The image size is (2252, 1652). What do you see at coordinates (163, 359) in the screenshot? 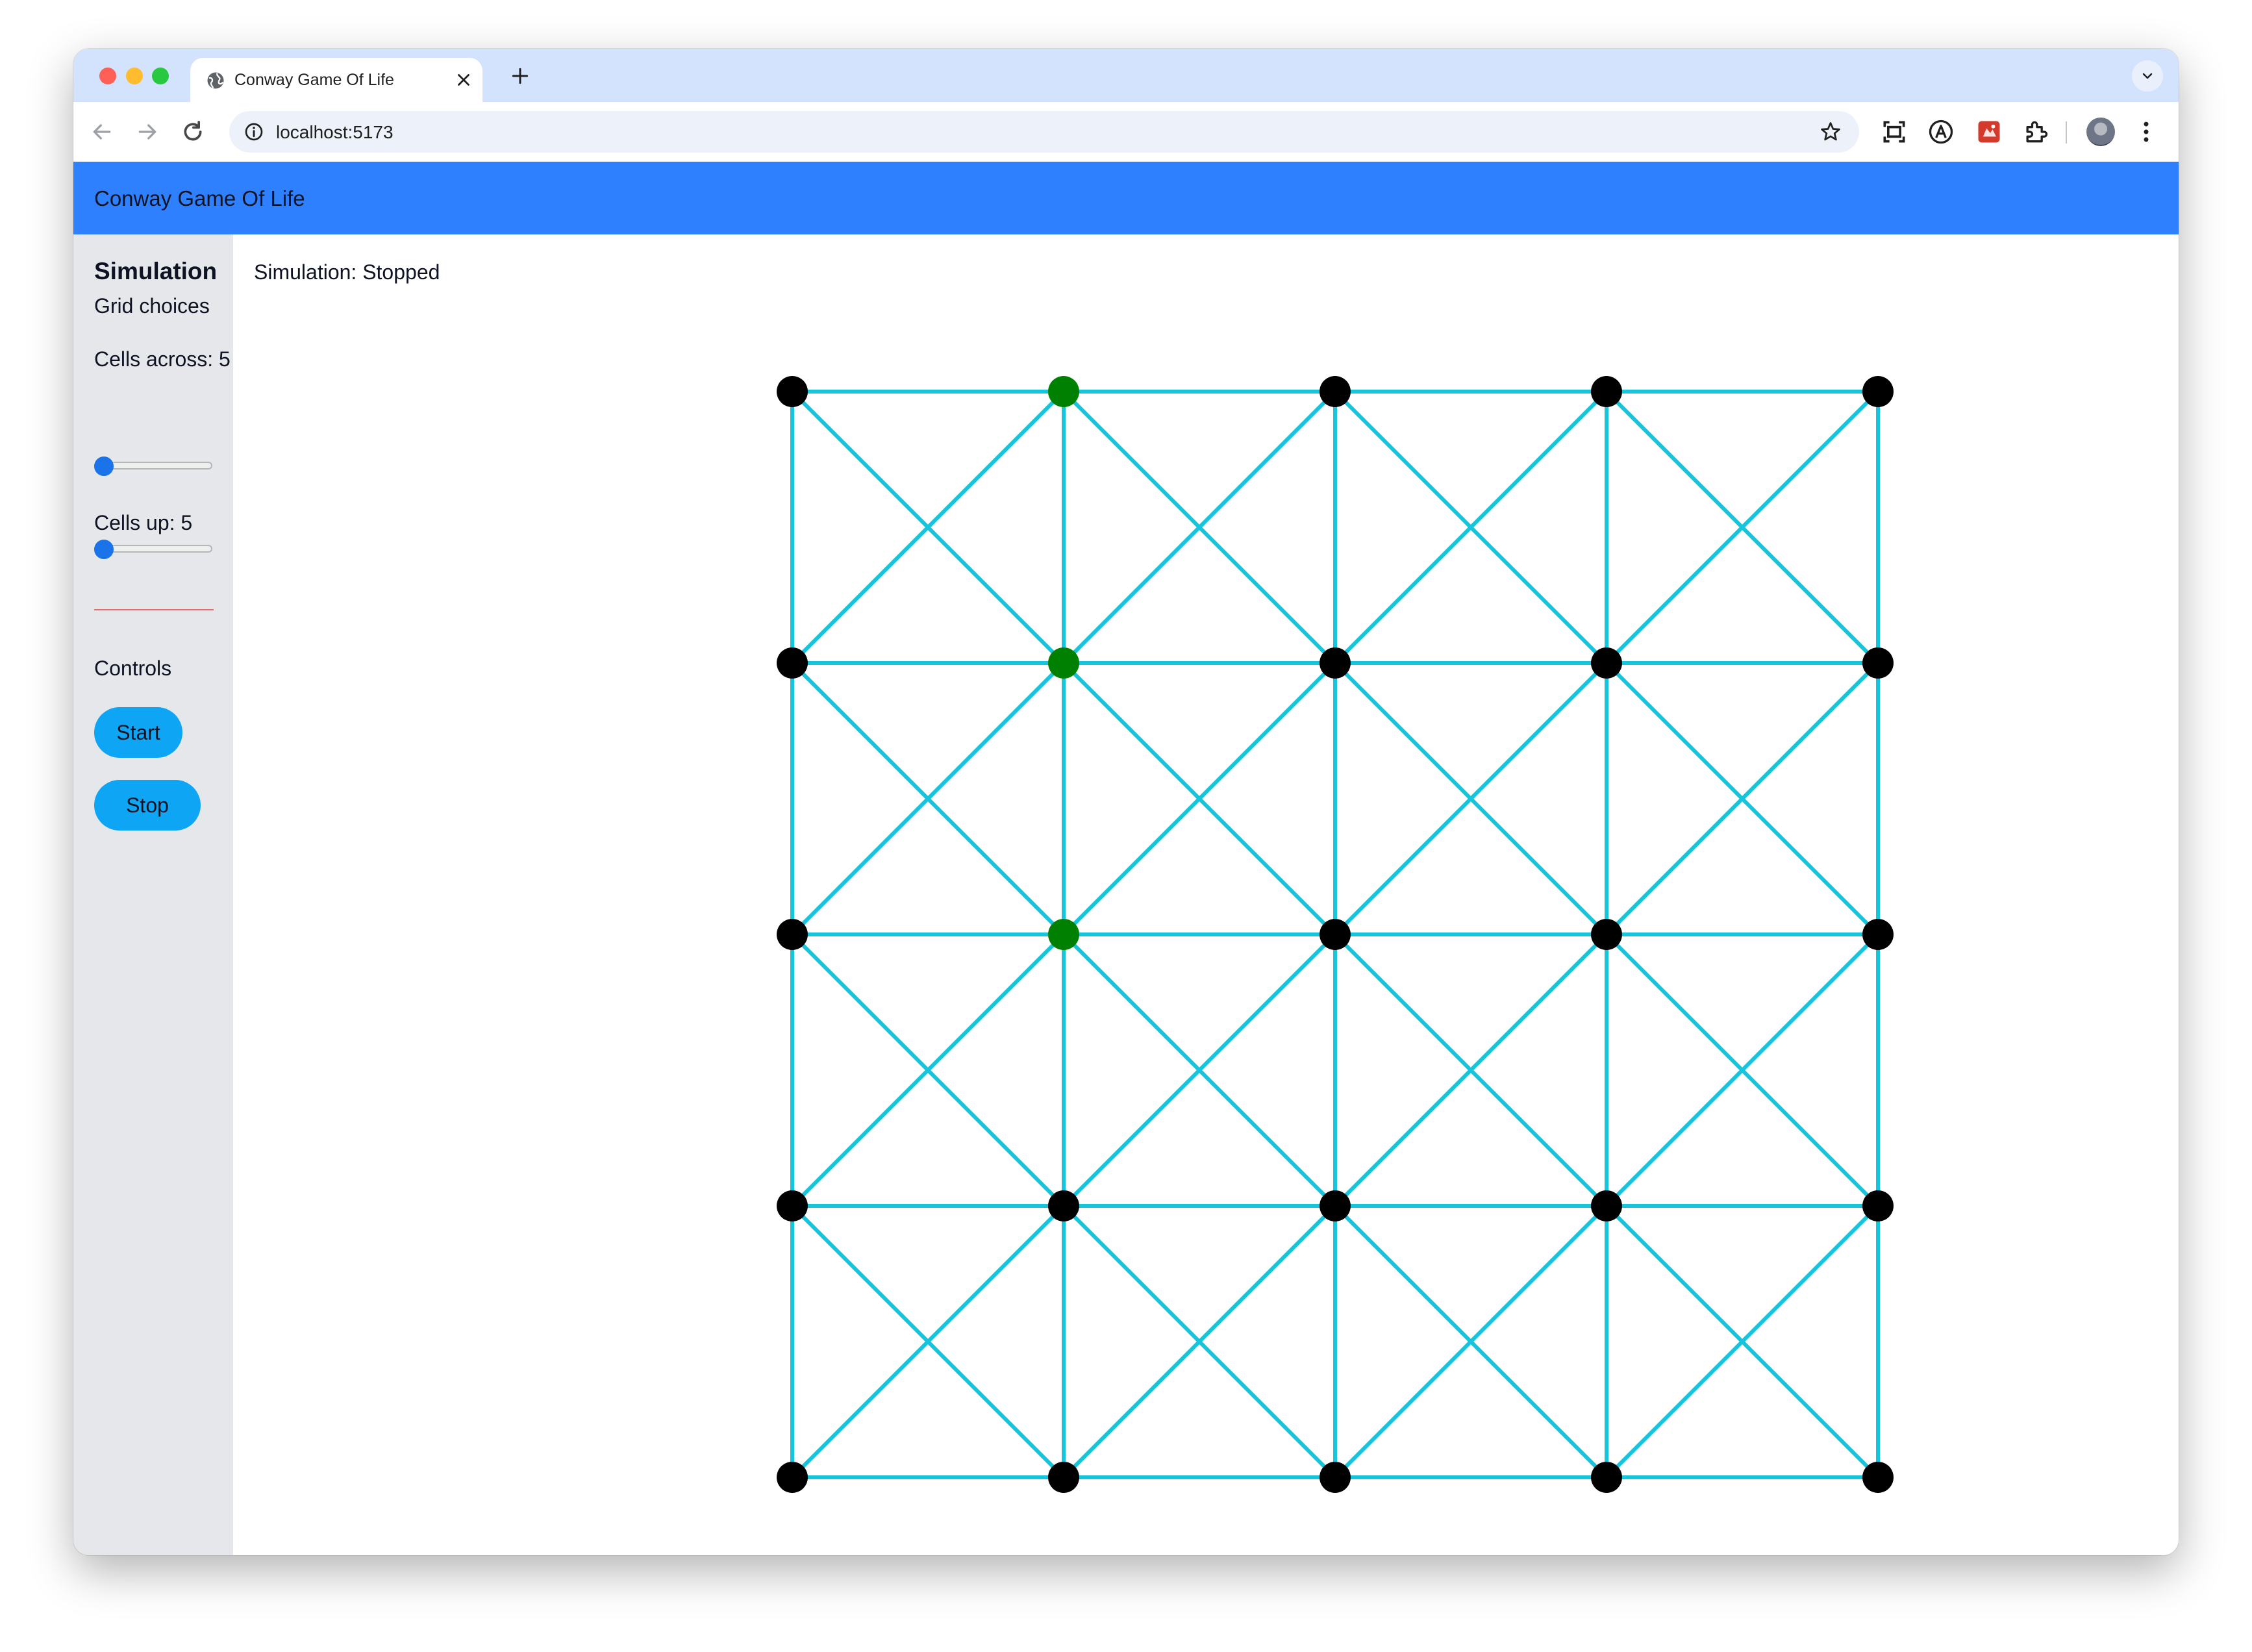
I see `cells-across-label: Cells across: 5` at bounding box center [163, 359].